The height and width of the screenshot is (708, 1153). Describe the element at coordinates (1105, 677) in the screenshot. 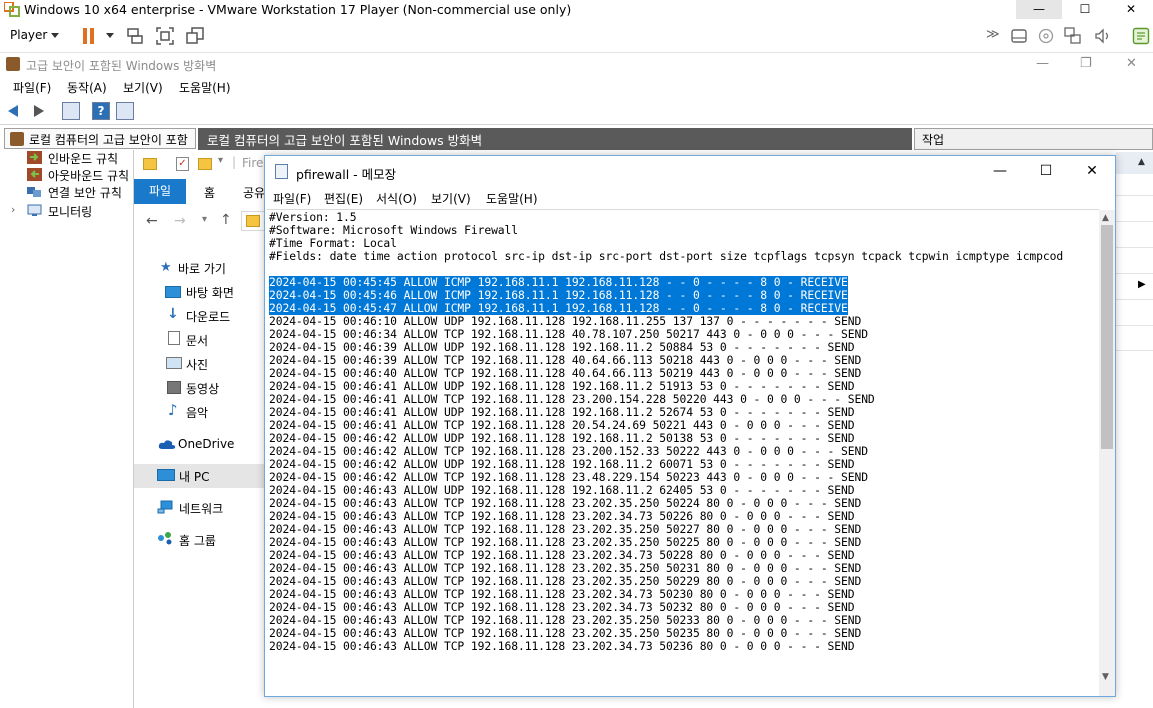

I see `scroll-down-arrow-icon: ▼` at that location.